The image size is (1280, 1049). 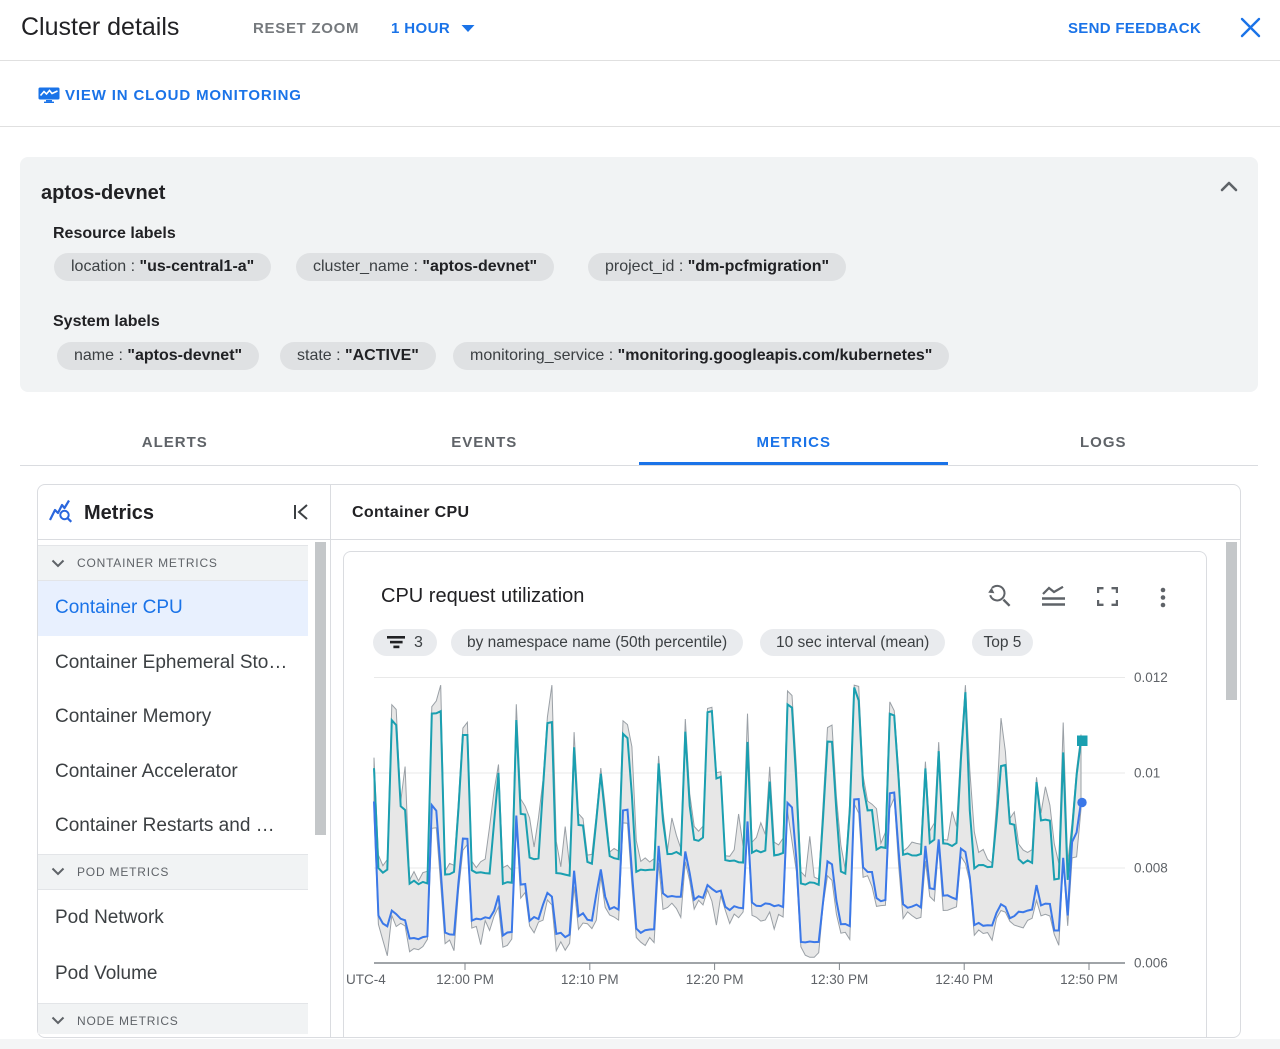 I want to click on svg-text: 12:10 PM, so click(x=590, y=979).